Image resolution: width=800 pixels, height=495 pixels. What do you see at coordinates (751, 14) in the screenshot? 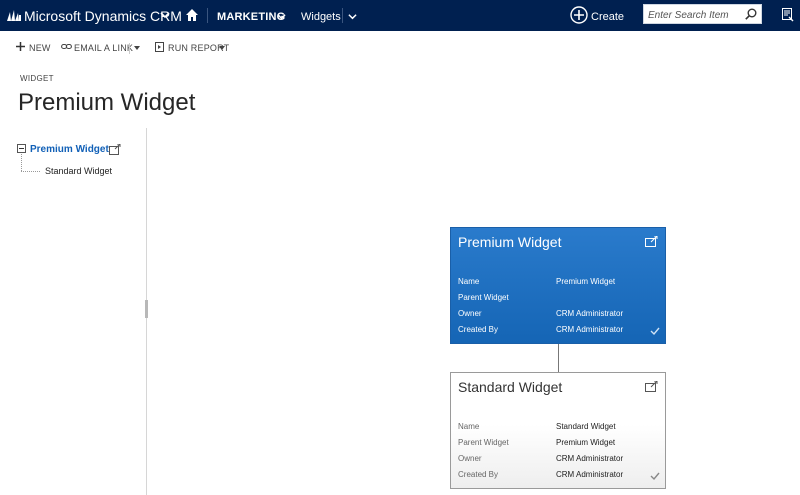
I see `search-icon` at bounding box center [751, 14].